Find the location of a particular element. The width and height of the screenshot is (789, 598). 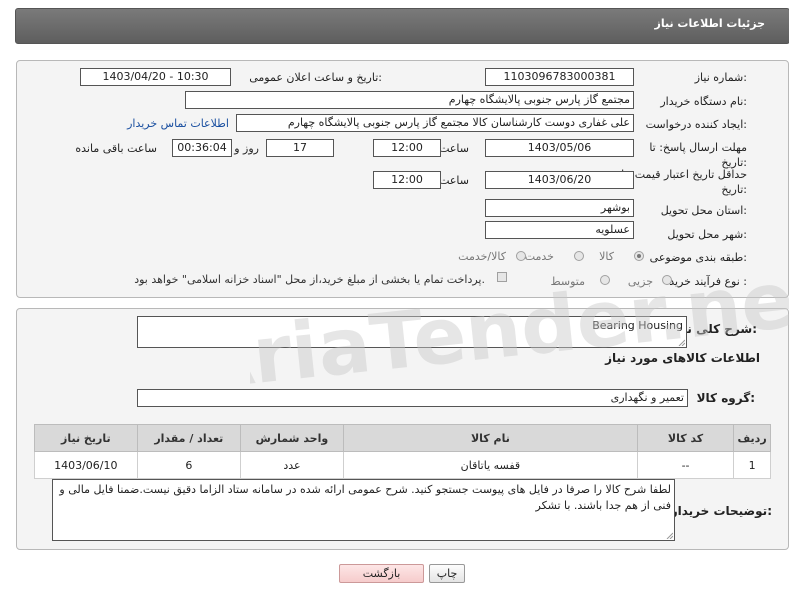

price-validity-time: 12:00 is located at coordinates (407, 180).